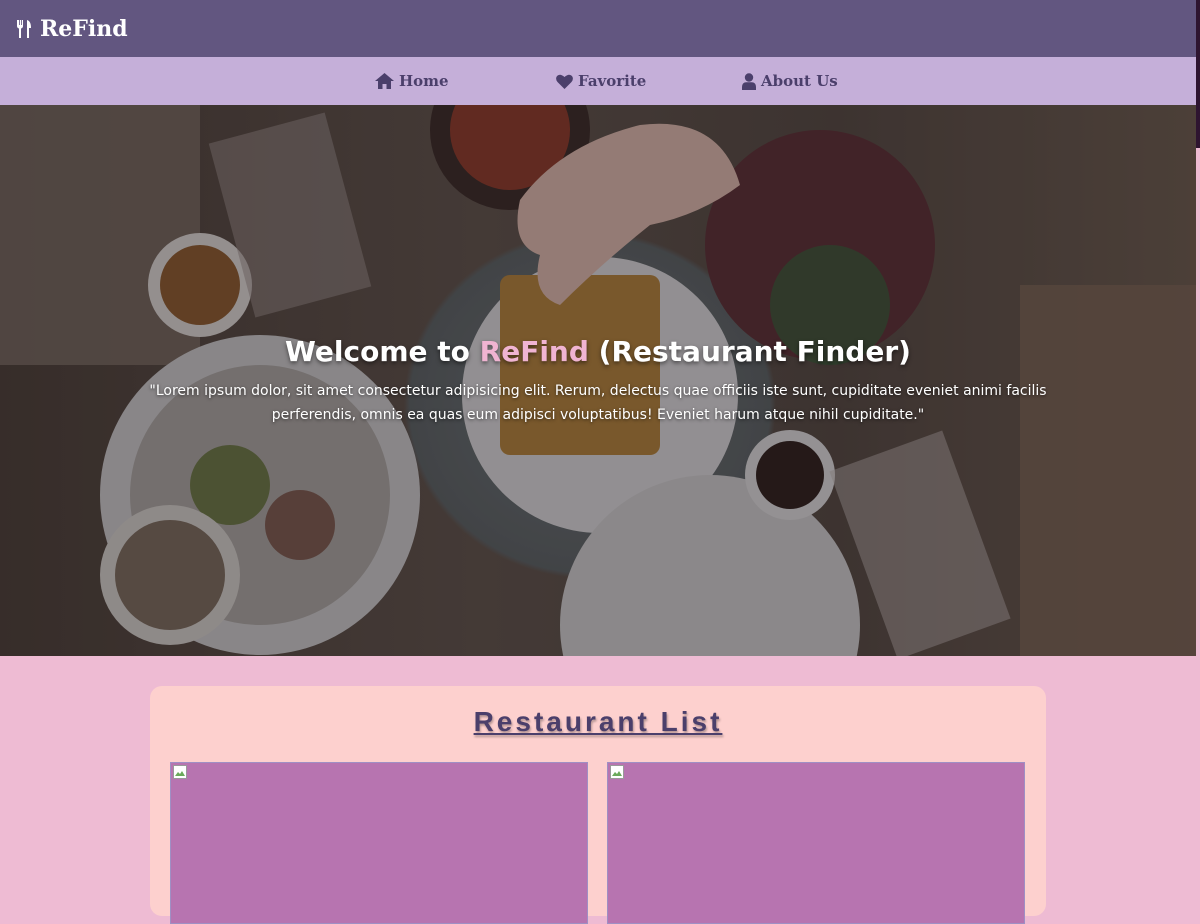 The width and height of the screenshot is (1200, 924). Describe the element at coordinates (612, 81) in the screenshot. I see `nav-label-favorite: Favorite` at that location.